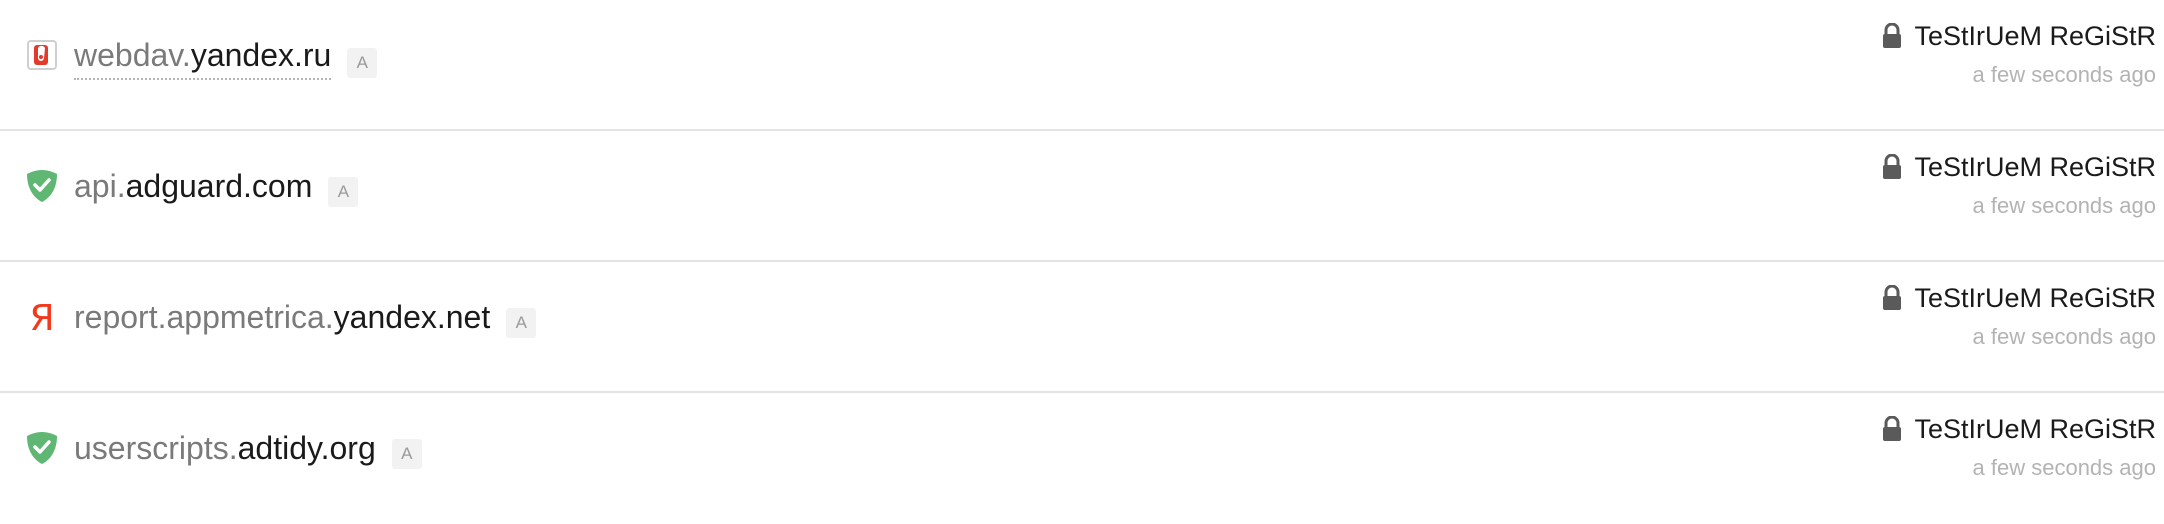  Describe the element at coordinates (42, 55) in the screenshot. I see `yandex-disk-icon` at that location.